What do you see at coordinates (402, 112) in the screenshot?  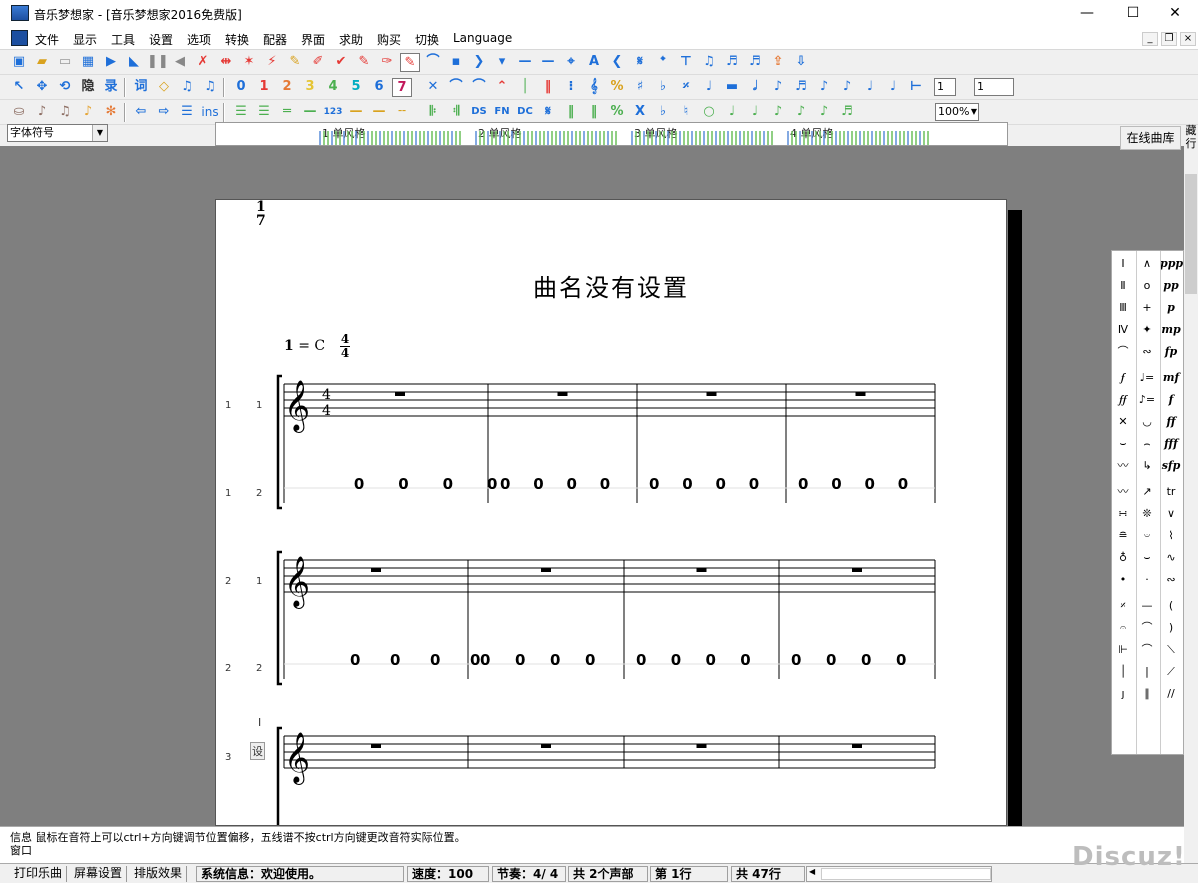 I see `dash3-icon: ╌` at bounding box center [402, 112].